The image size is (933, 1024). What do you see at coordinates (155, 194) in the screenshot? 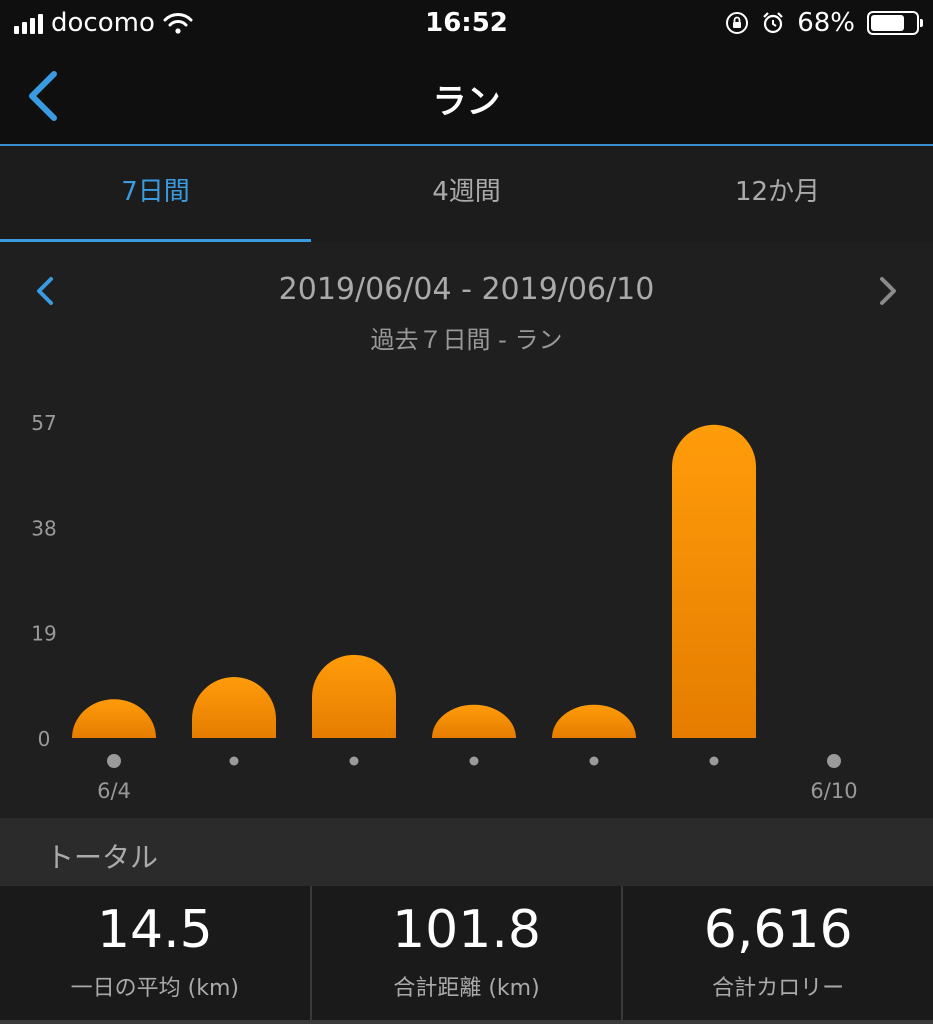
I see `tab-7-days: 7日間` at bounding box center [155, 194].